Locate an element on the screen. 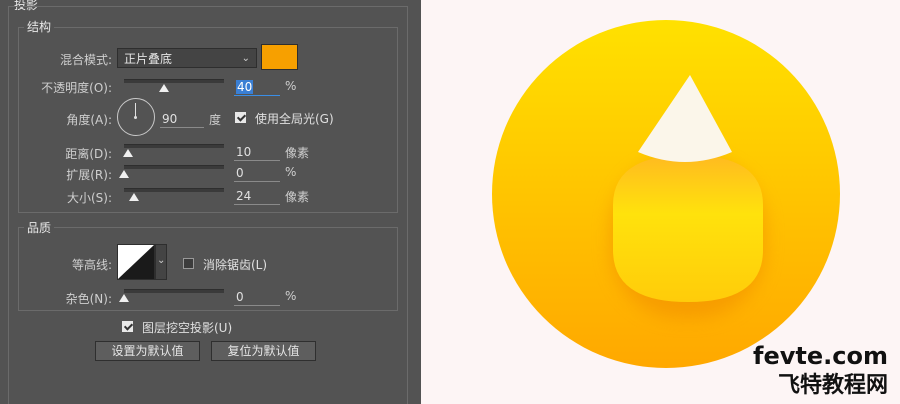 This screenshot has width=900, height=404. noise-slider-track is located at coordinates (174, 291).